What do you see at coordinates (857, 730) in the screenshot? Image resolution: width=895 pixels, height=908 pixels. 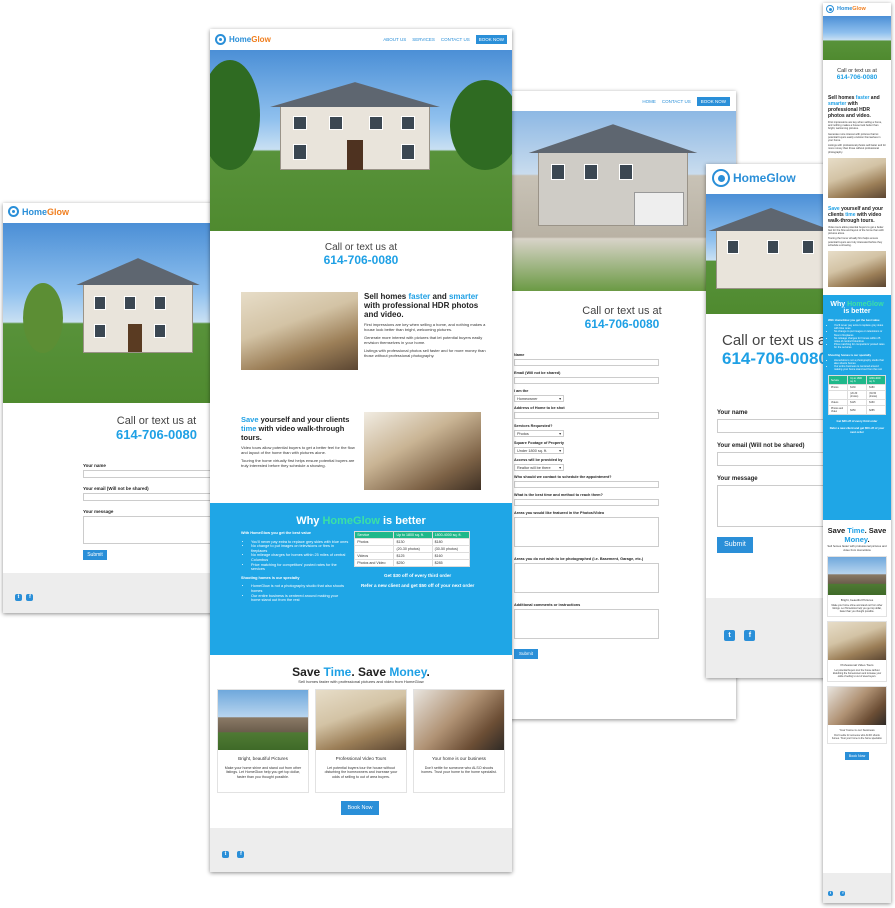 I see `feature-title: Your home is our business` at bounding box center [857, 730].